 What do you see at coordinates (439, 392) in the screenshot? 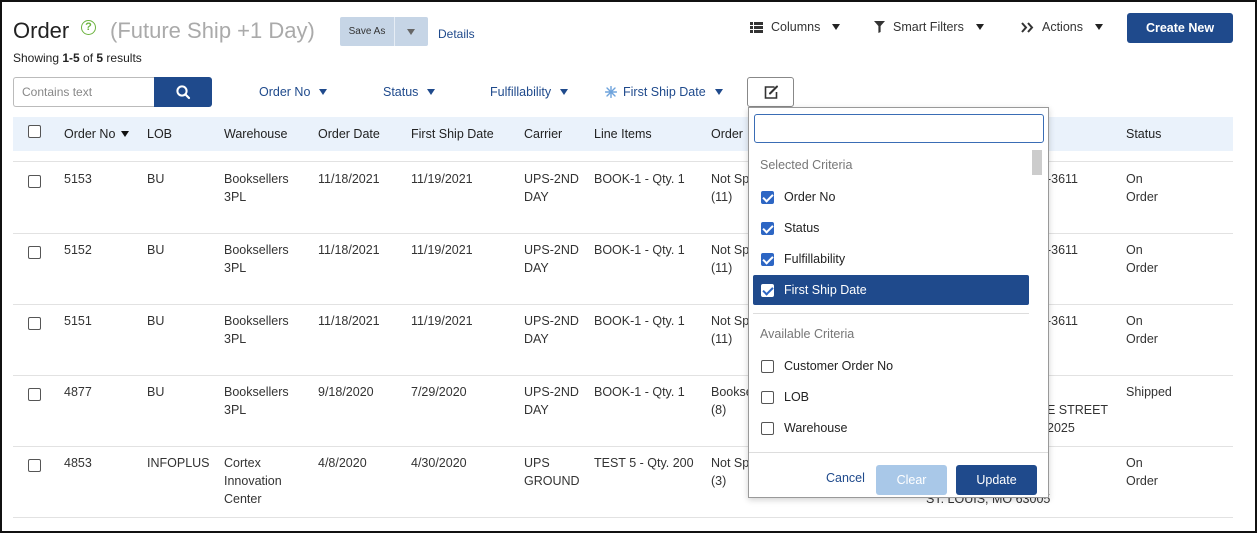
I see `cell-first-ship-date: 7/29/2020` at bounding box center [439, 392].